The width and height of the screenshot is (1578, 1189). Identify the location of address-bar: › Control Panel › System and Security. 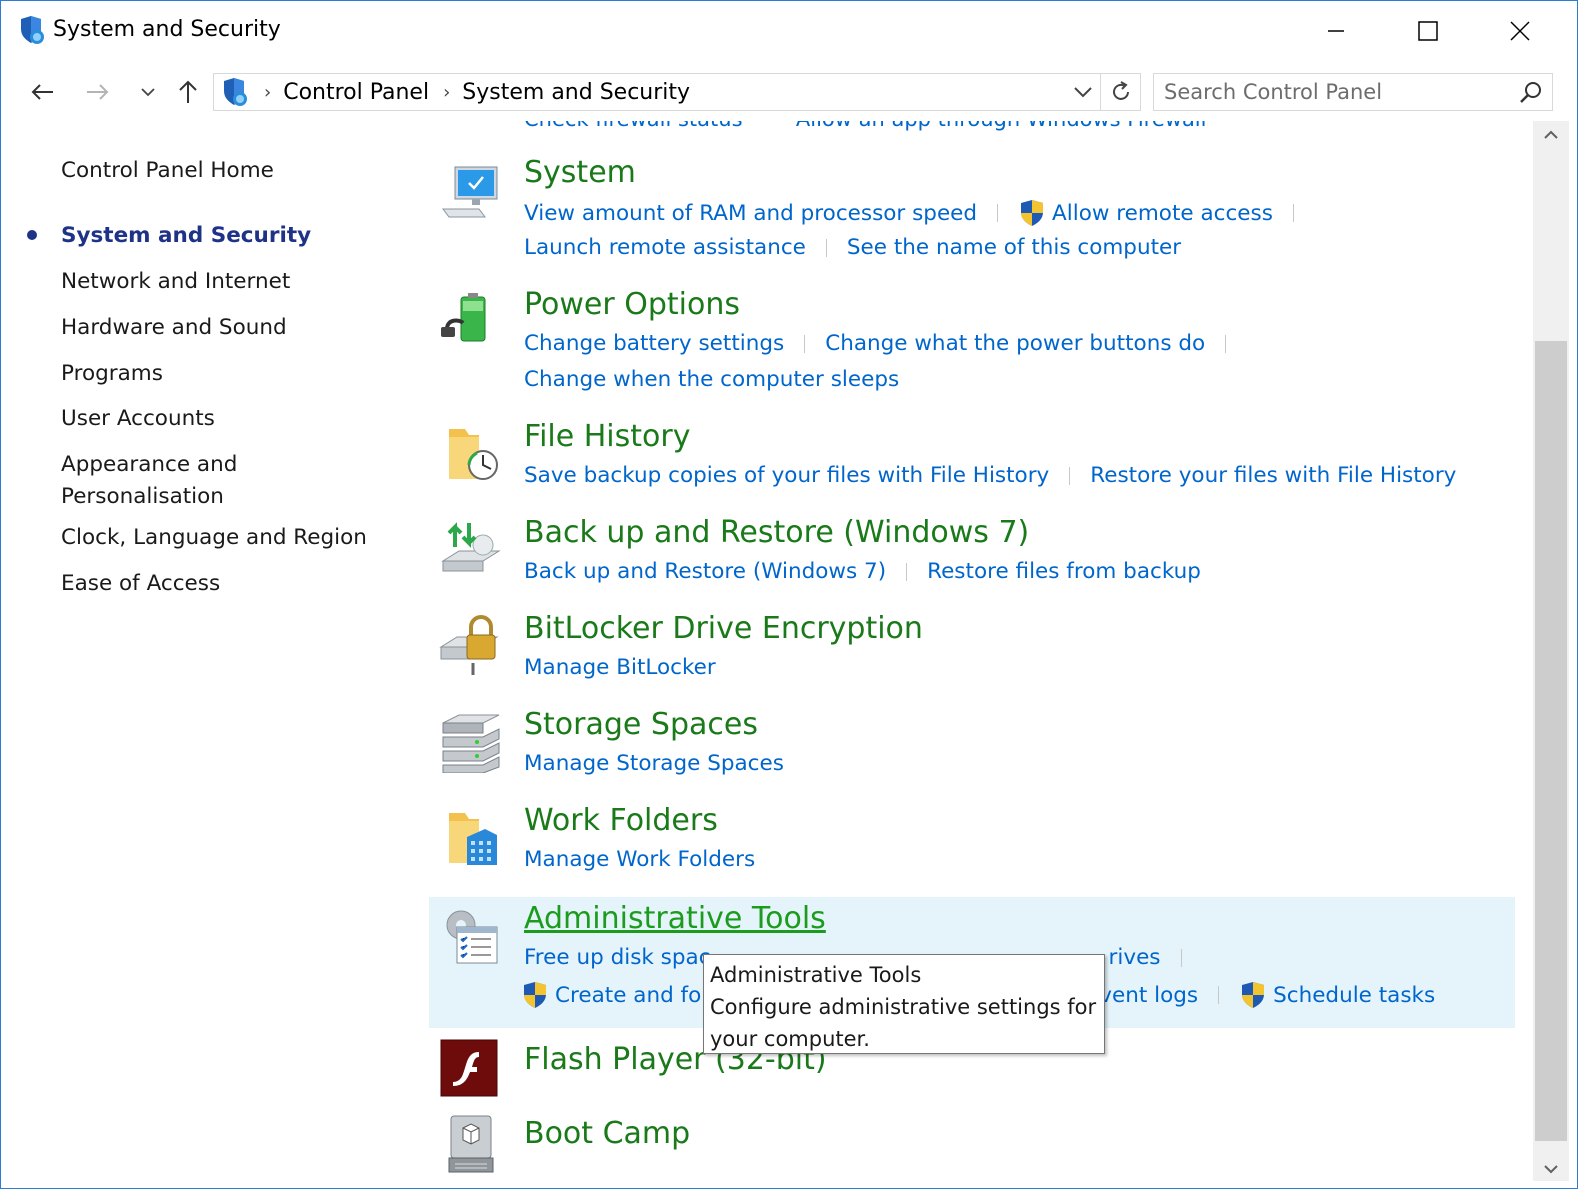
(677, 92).